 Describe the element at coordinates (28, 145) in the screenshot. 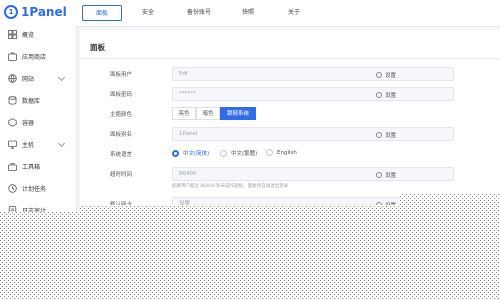

I see `sidebar-item-label: 主机` at that location.